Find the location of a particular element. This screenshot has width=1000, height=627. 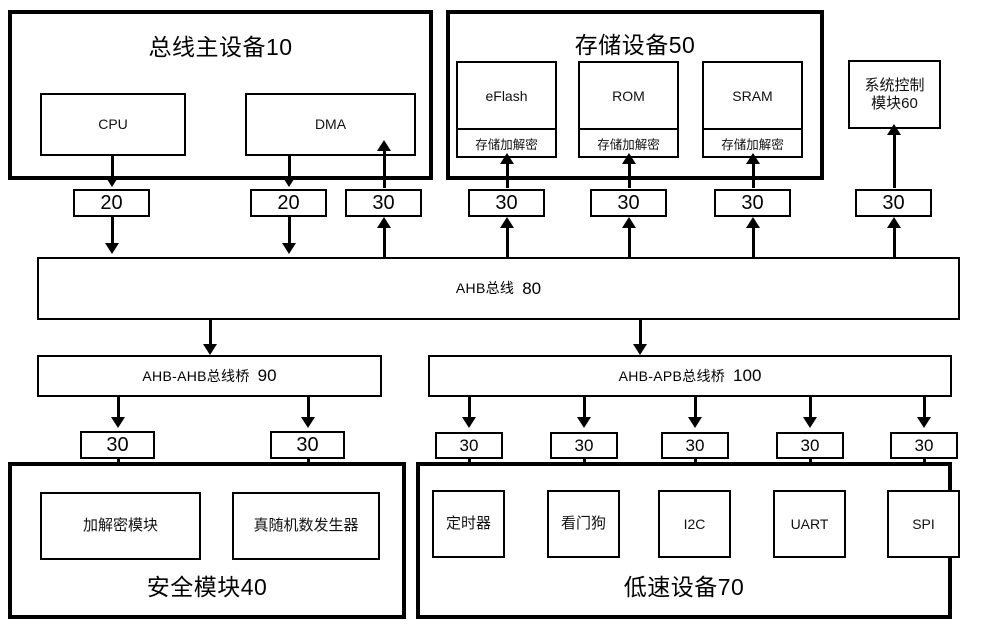

block-rom-crypto-label: 存储加解密 is located at coordinates (628, 144).